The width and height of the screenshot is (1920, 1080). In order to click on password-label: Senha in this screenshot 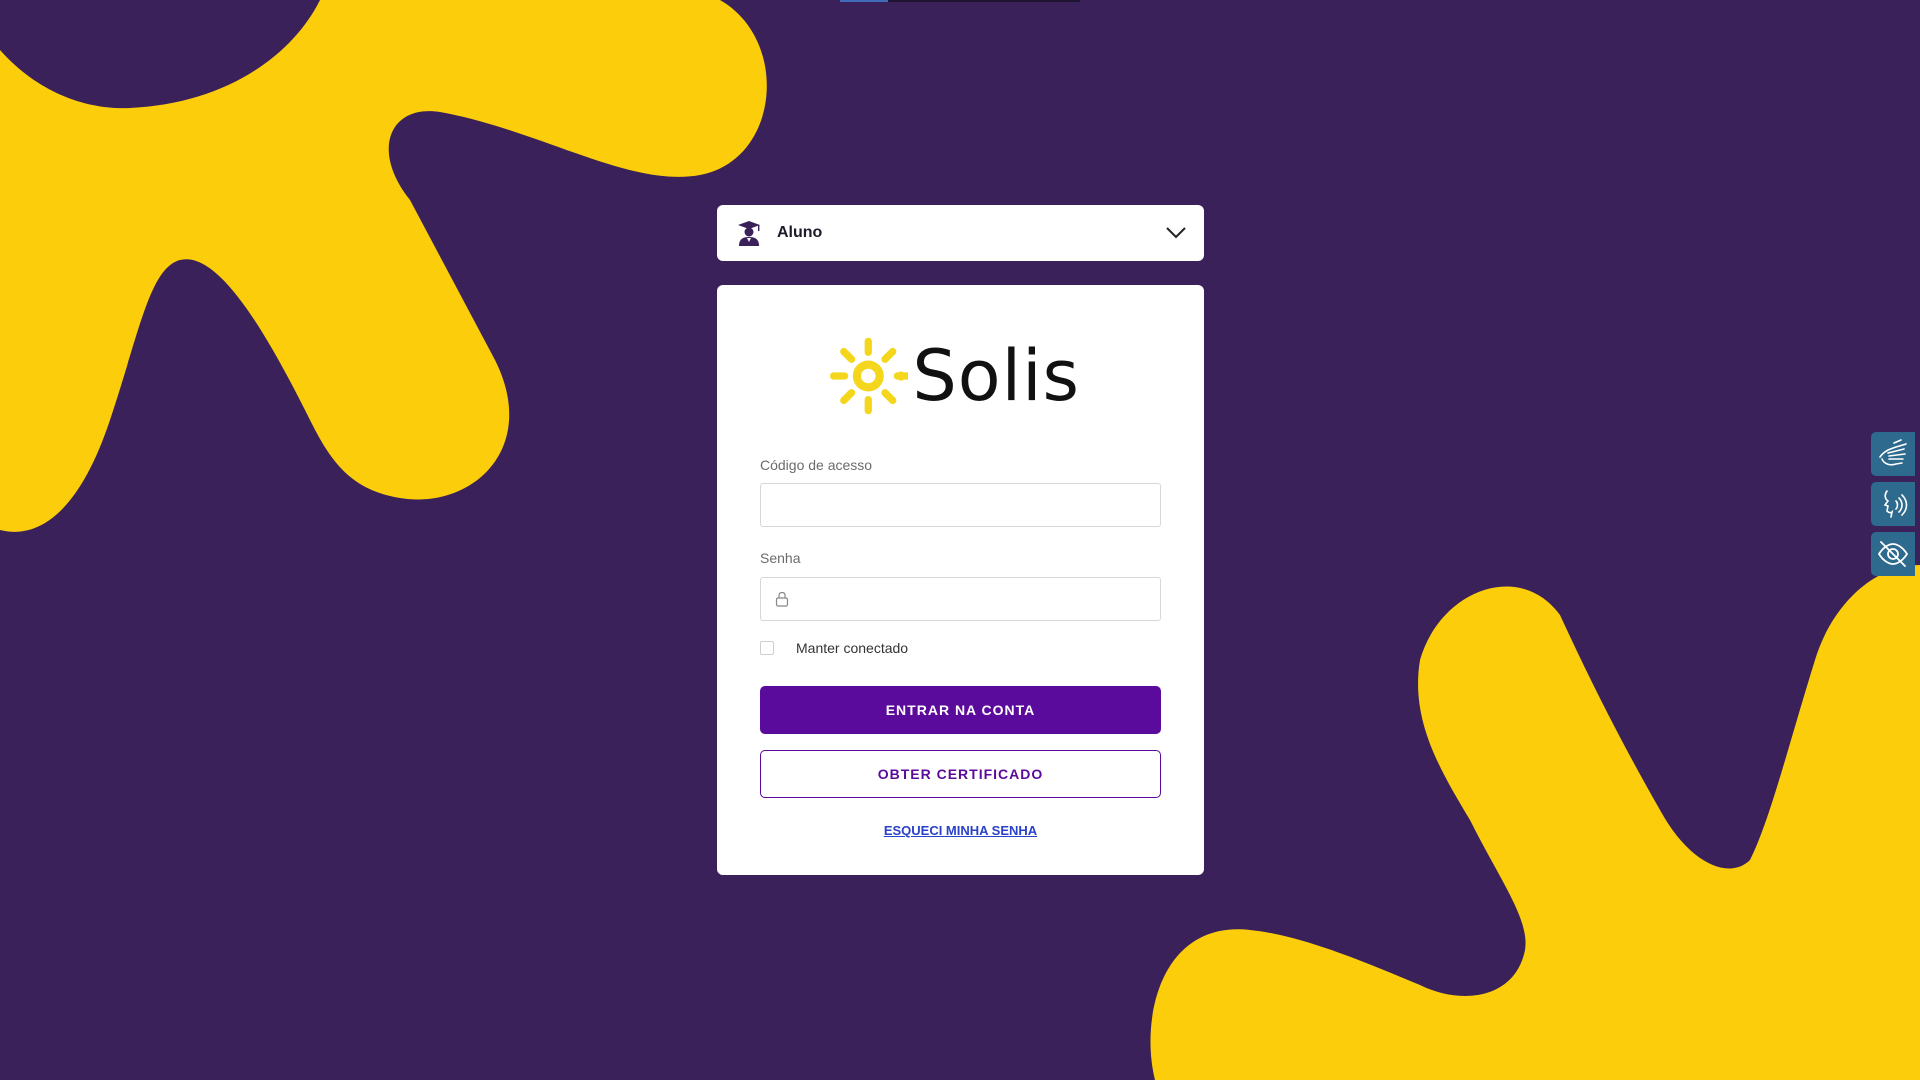, I will do `click(780, 558)`.